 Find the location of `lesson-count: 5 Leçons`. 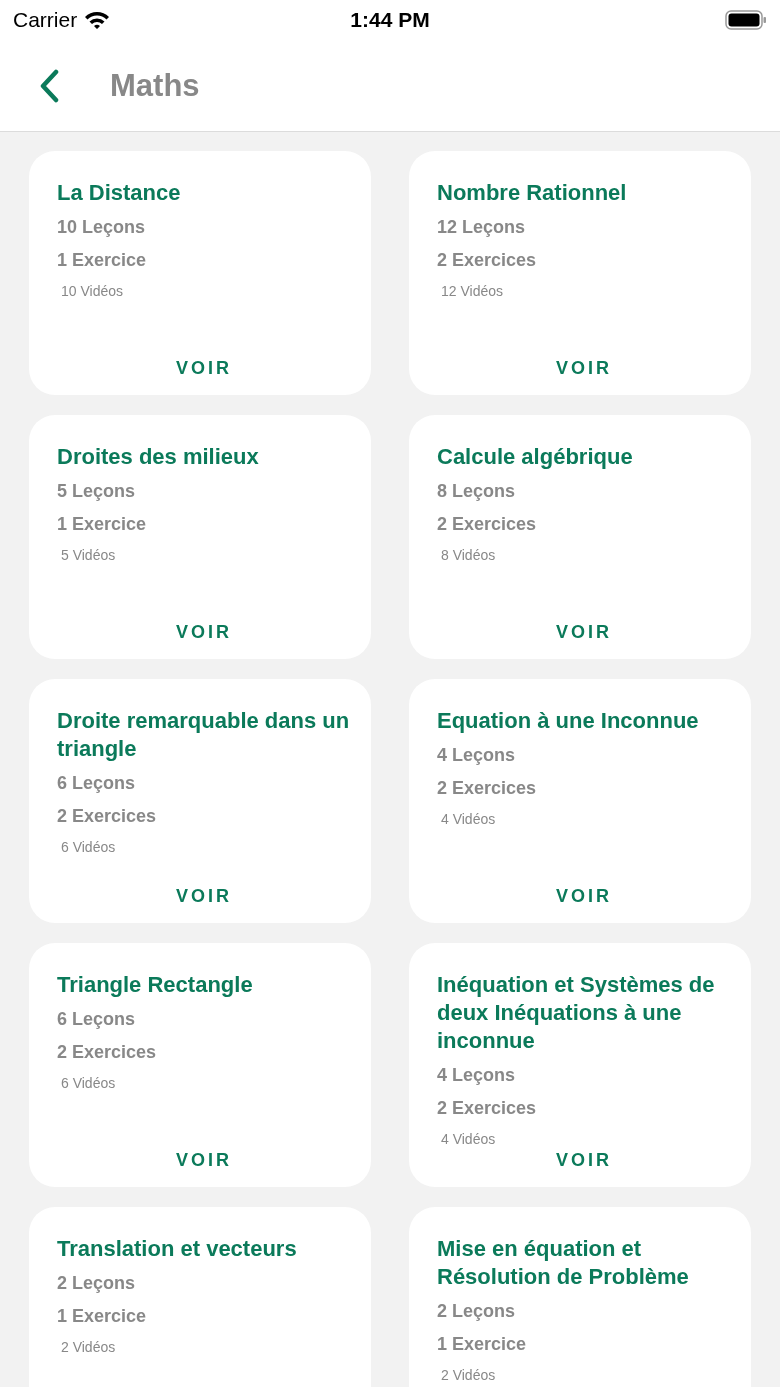

lesson-count: 5 Leçons is located at coordinates (97, 491).